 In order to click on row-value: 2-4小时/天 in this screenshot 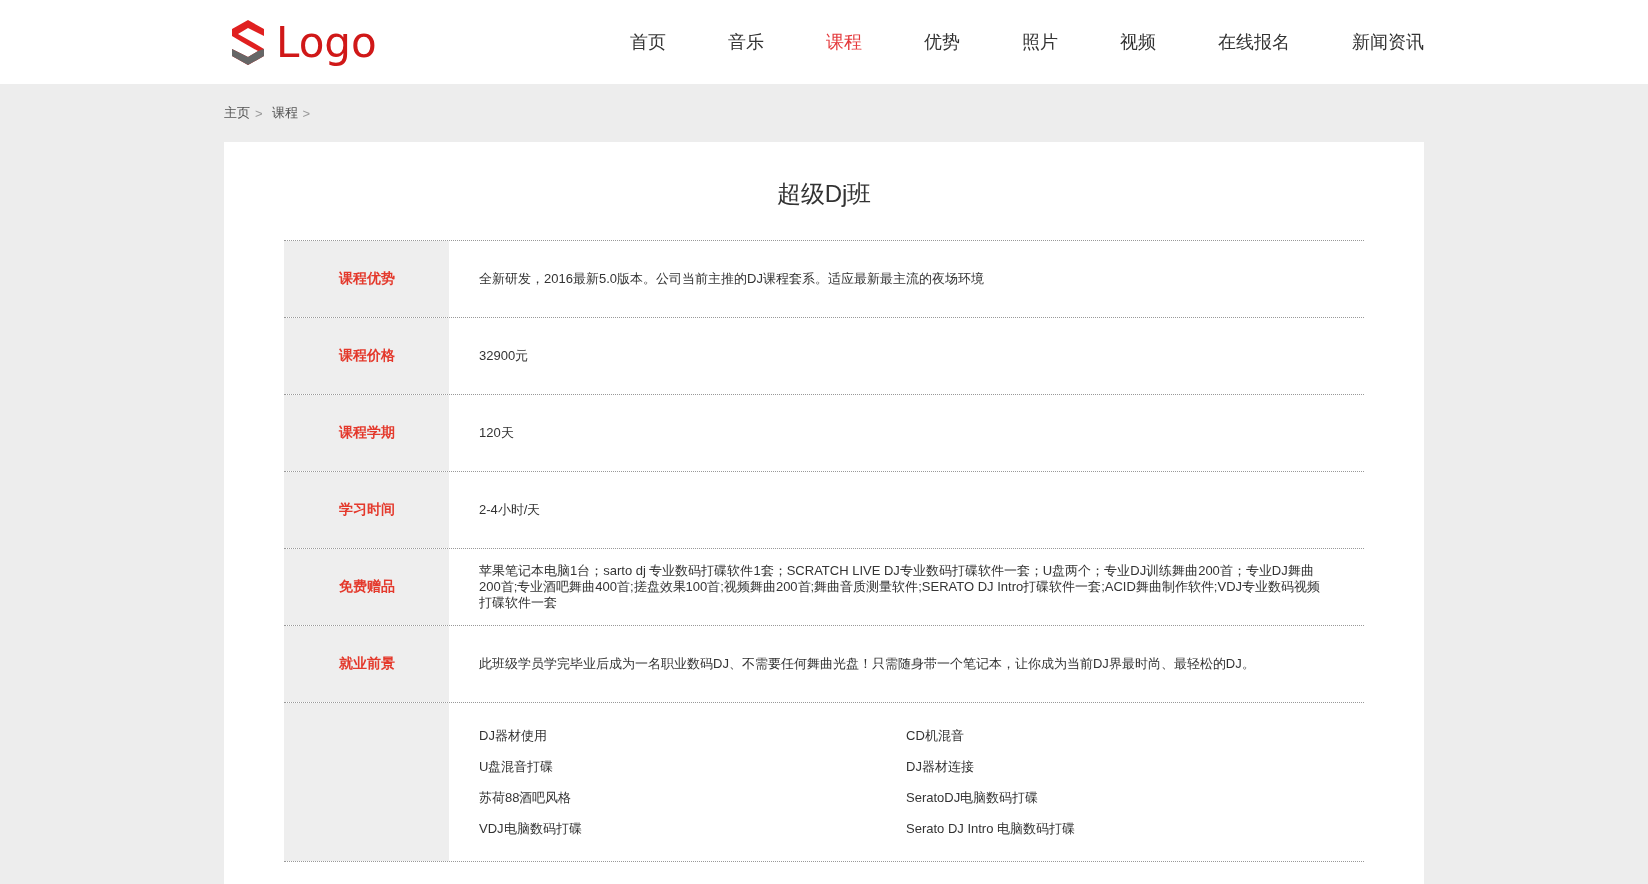, I will do `click(510, 510)`.